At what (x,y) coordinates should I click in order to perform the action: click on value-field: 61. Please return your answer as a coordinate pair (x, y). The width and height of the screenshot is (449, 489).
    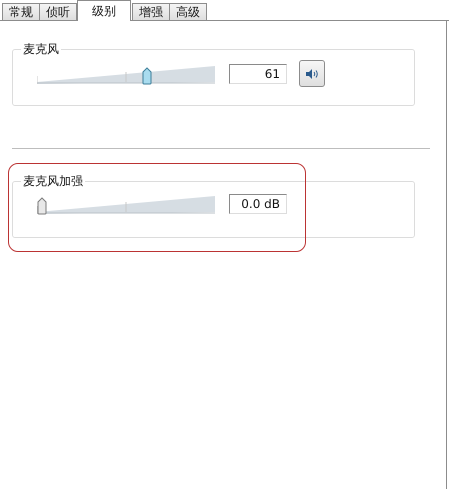
    Looking at the image, I should click on (258, 74).